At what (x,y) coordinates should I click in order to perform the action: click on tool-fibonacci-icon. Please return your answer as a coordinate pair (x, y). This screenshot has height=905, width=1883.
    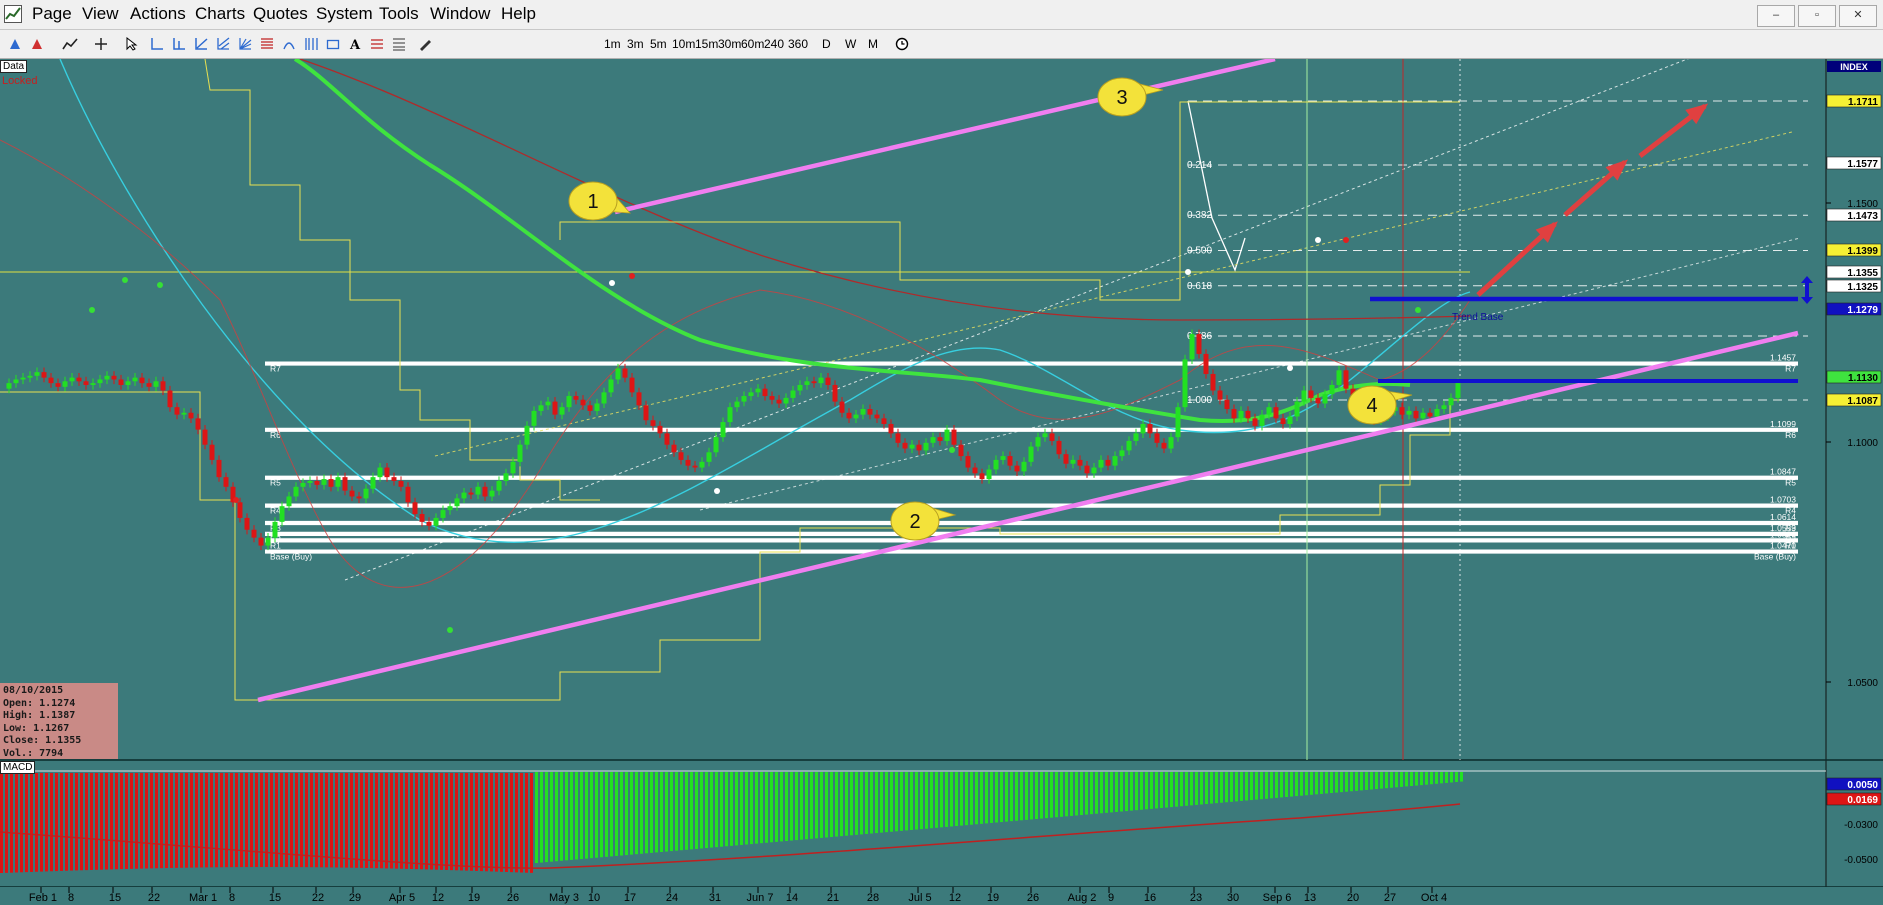
    Looking at the image, I should click on (267, 44).